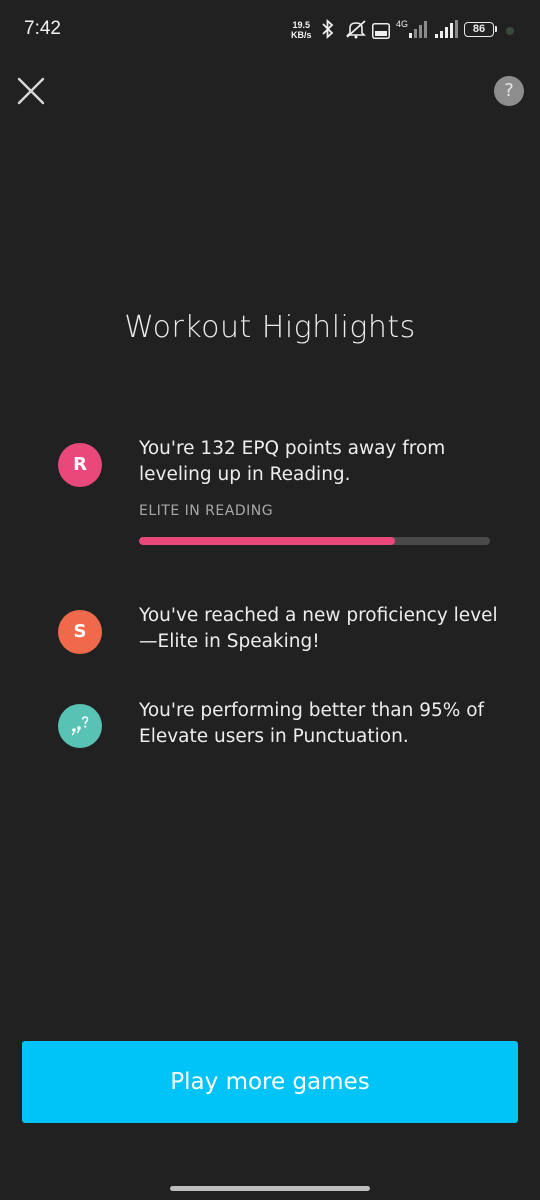 The height and width of the screenshot is (1200, 540). I want to click on help-button: ?, so click(509, 91).